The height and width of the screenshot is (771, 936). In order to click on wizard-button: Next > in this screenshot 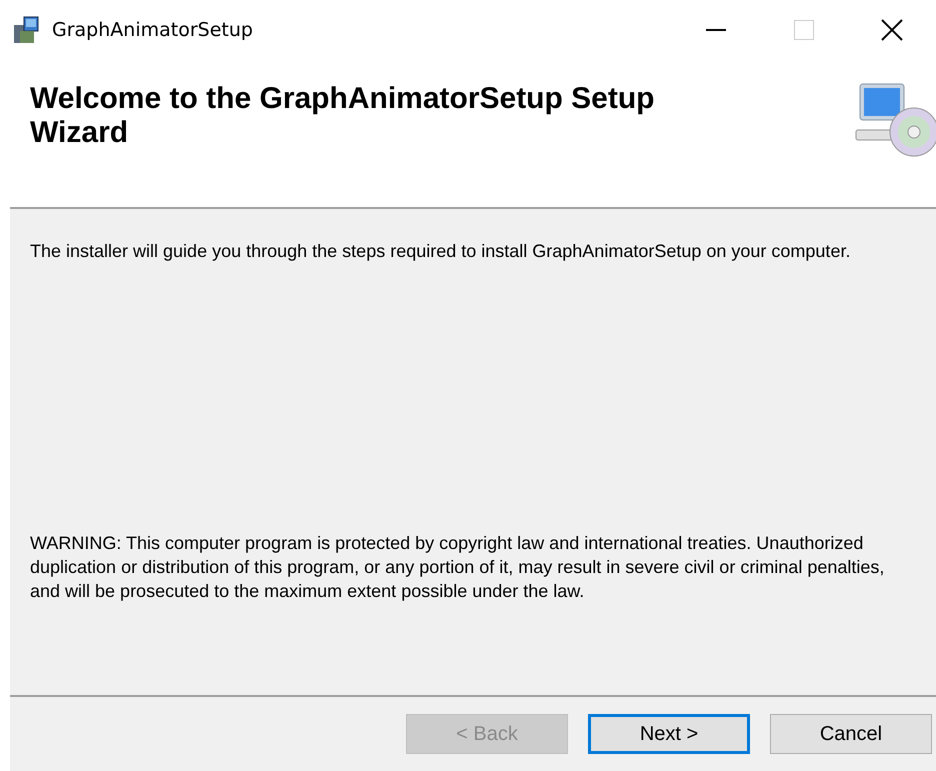, I will do `click(669, 734)`.